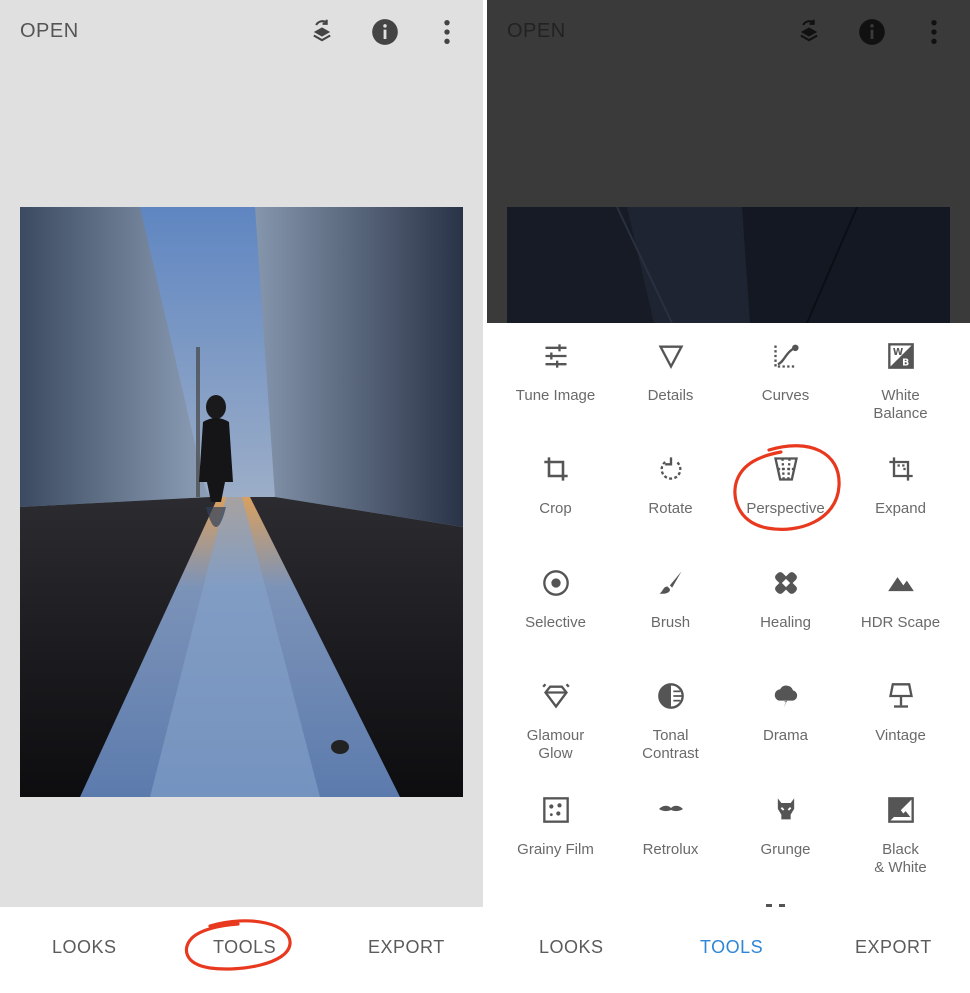  What do you see at coordinates (785, 810) in the screenshot?
I see `grunge-icon` at bounding box center [785, 810].